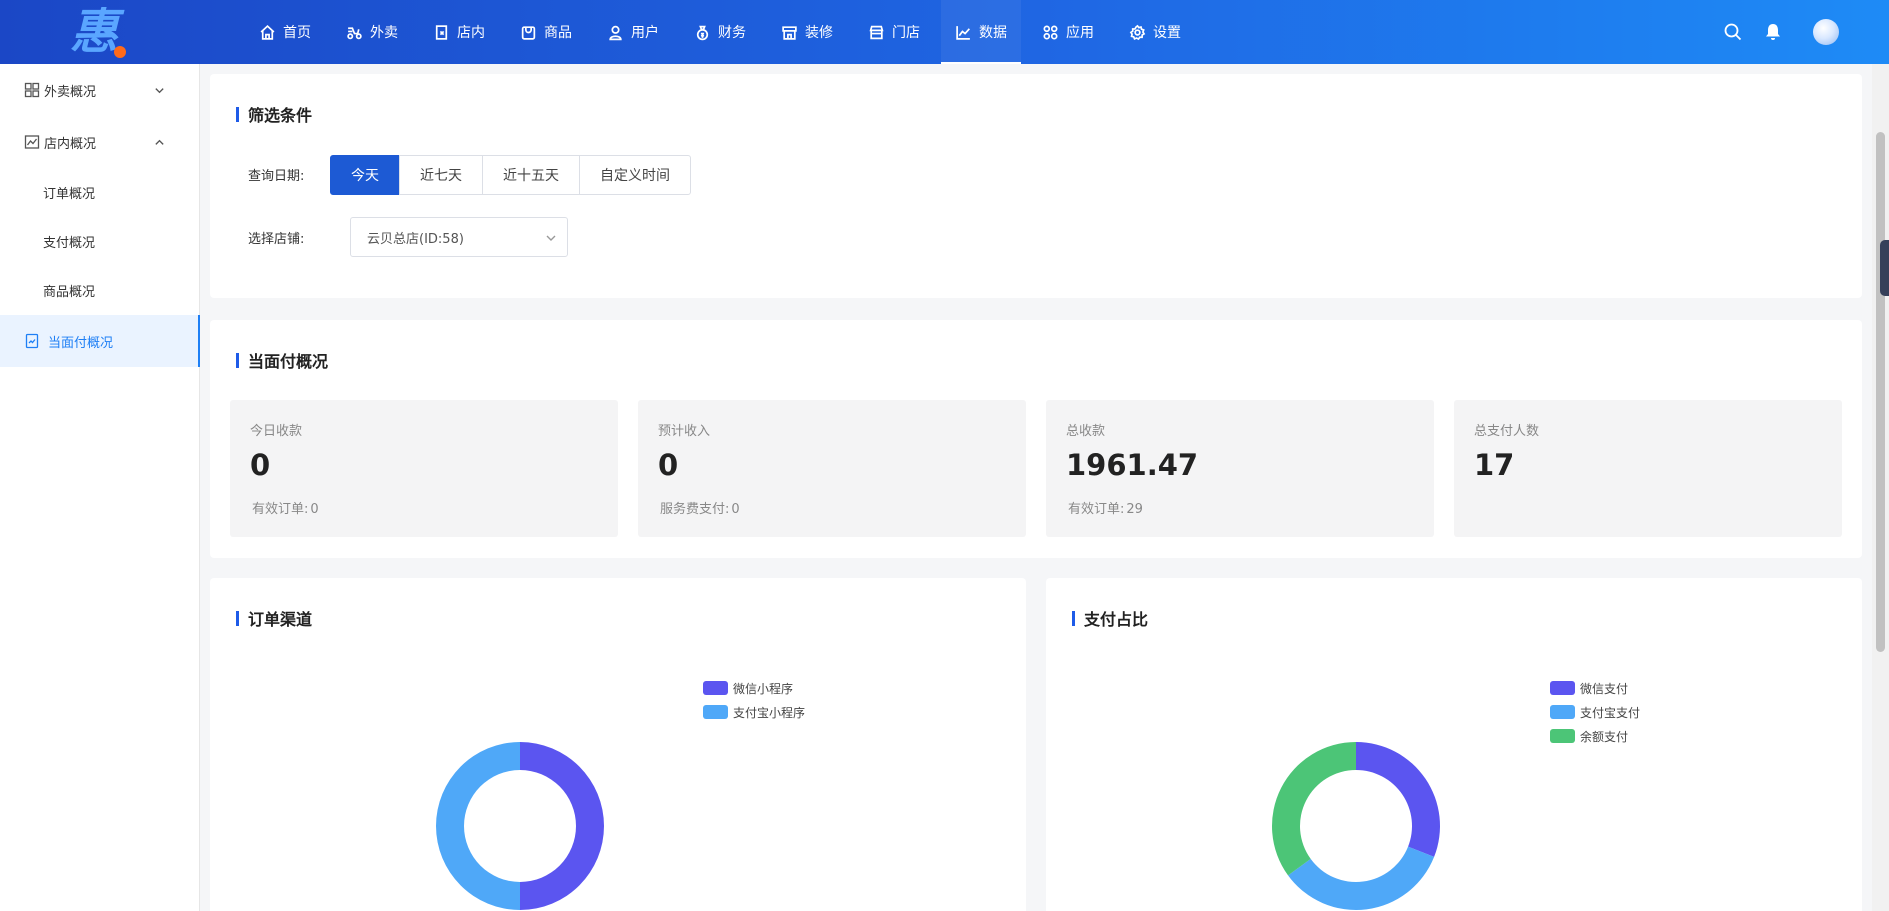 The width and height of the screenshot is (1889, 911). What do you see at coordinates (1086, 431) in the screenshot?
I see `stat-label: 总收款` at bounding box center [1086, 431].